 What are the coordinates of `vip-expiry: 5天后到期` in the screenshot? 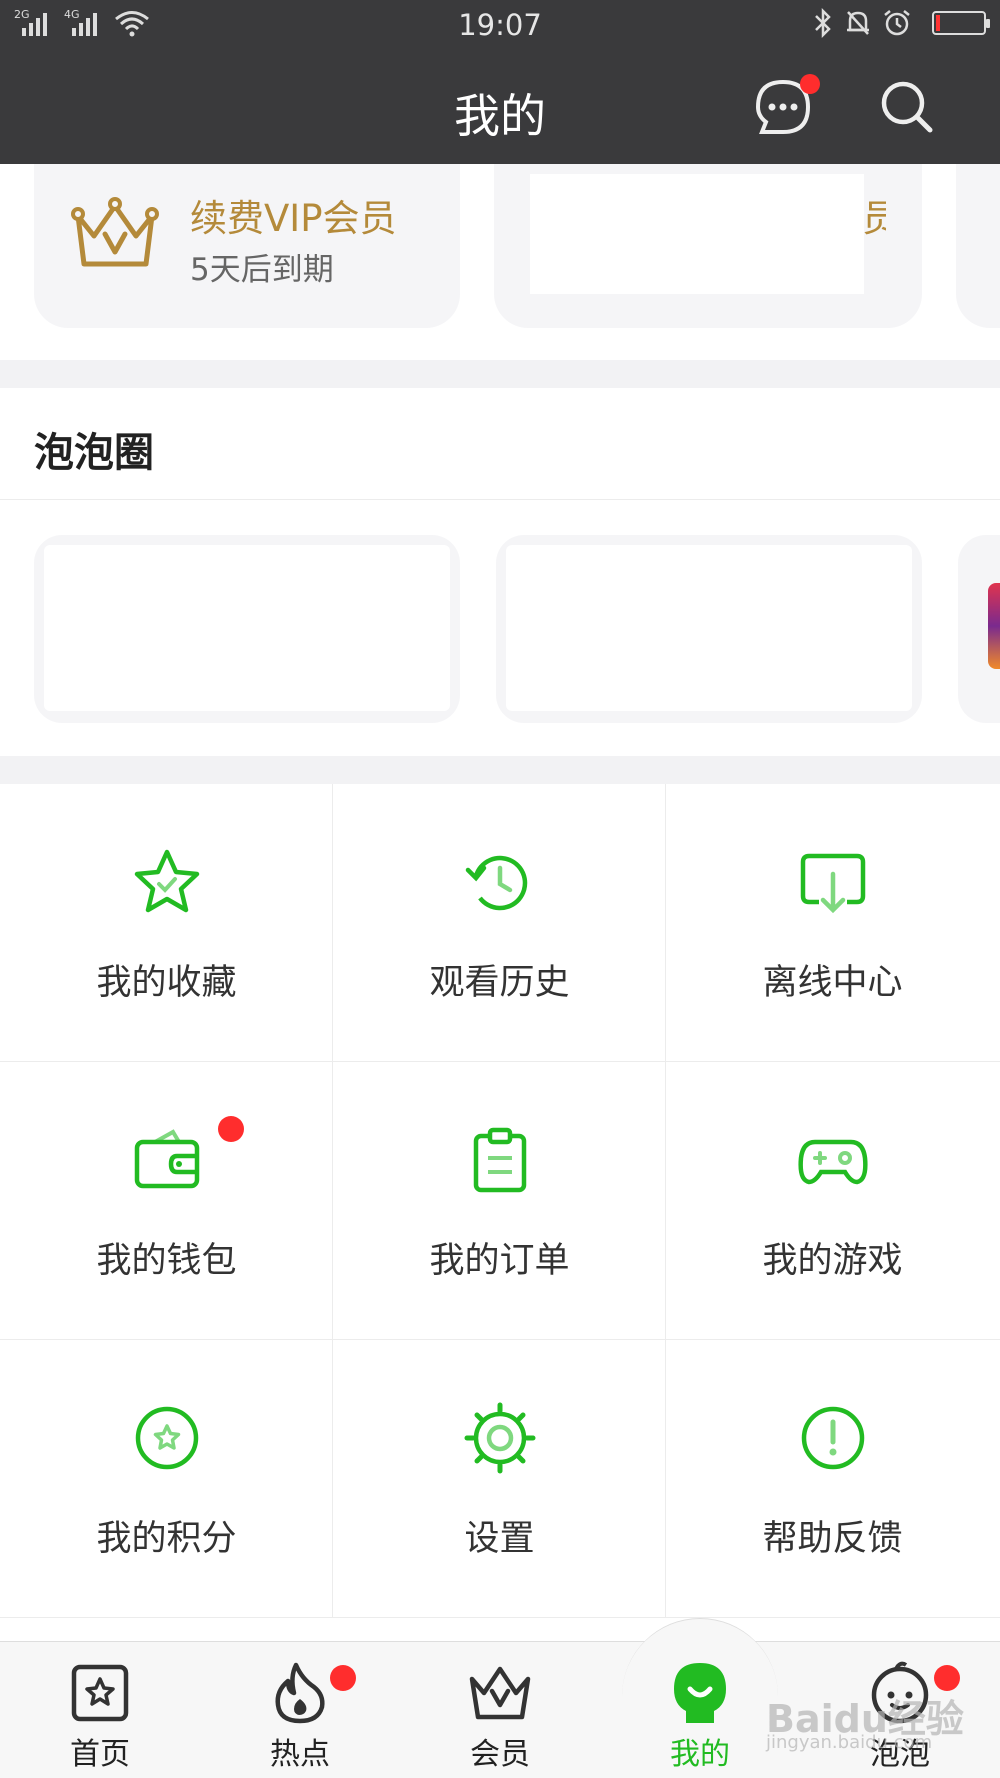 It's located at (262, 270).